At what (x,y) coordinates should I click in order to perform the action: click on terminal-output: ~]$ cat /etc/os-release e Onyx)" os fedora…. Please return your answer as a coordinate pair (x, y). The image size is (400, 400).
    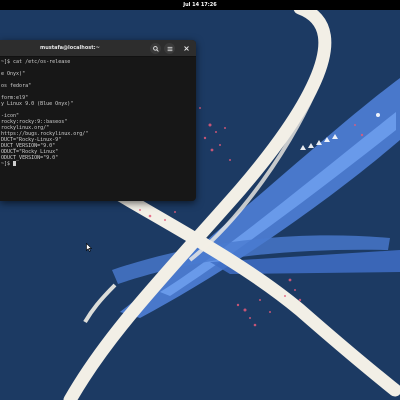
    Looking at the image, I should click on (98, 112).